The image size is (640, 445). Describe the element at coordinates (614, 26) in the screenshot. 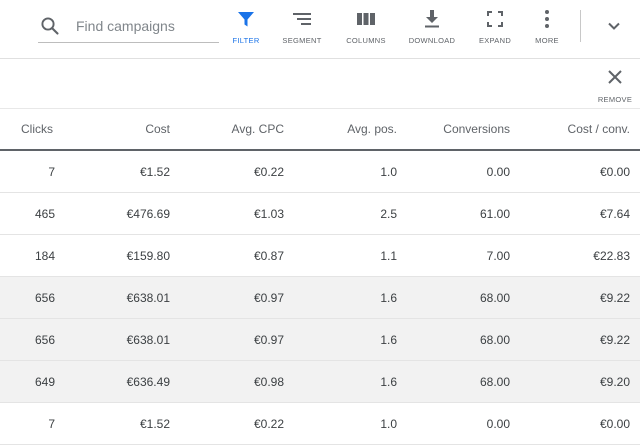

I see `chevron-down-icon` at that location.